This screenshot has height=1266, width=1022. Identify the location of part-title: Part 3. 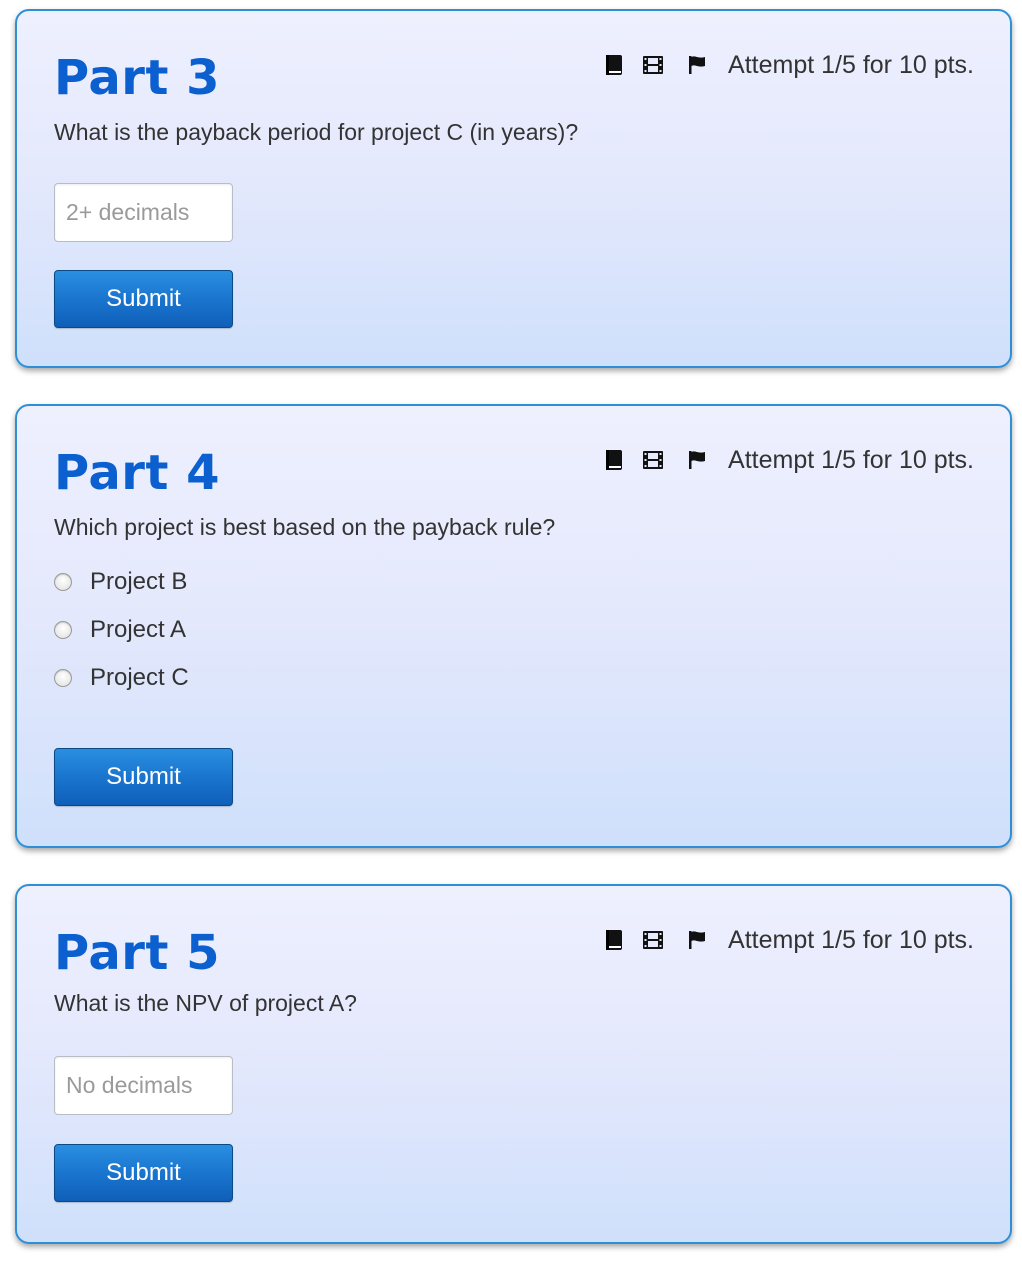
(137, 78).